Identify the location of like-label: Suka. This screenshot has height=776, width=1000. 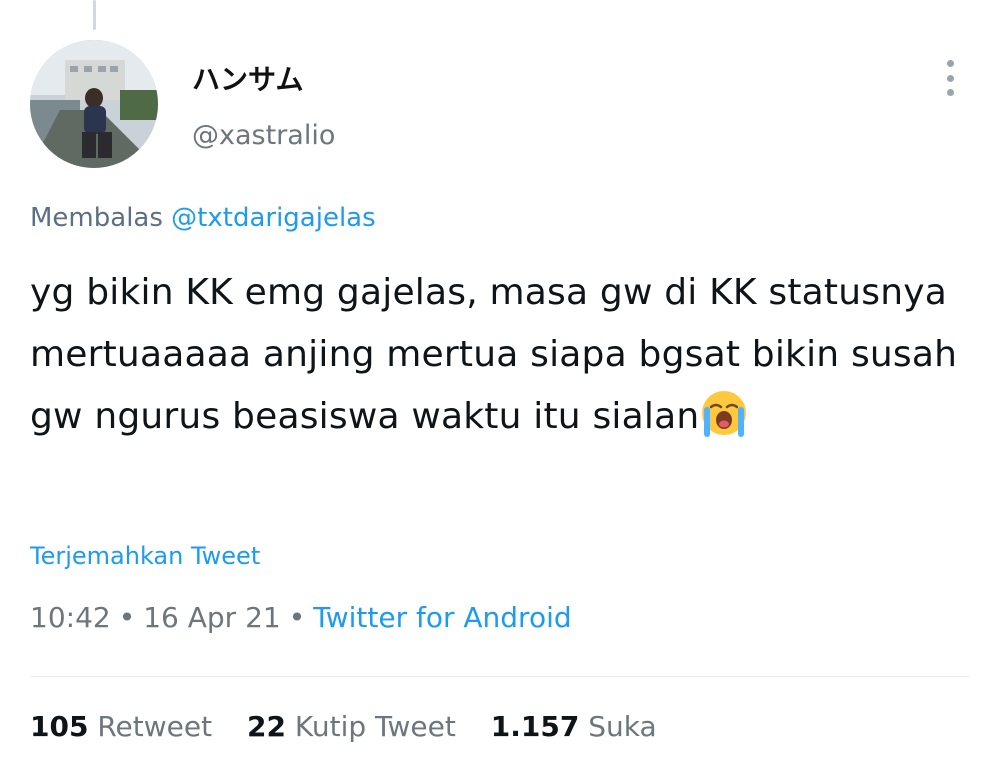
(622, 726).